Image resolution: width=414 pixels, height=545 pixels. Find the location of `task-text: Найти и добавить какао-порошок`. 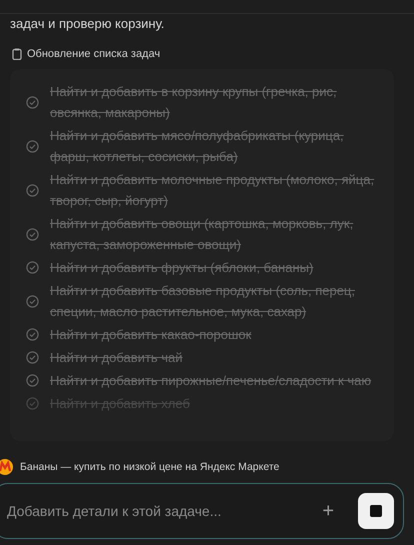

task-text: Найти и добавить какао-порошок is located at coordinates (151, 335).